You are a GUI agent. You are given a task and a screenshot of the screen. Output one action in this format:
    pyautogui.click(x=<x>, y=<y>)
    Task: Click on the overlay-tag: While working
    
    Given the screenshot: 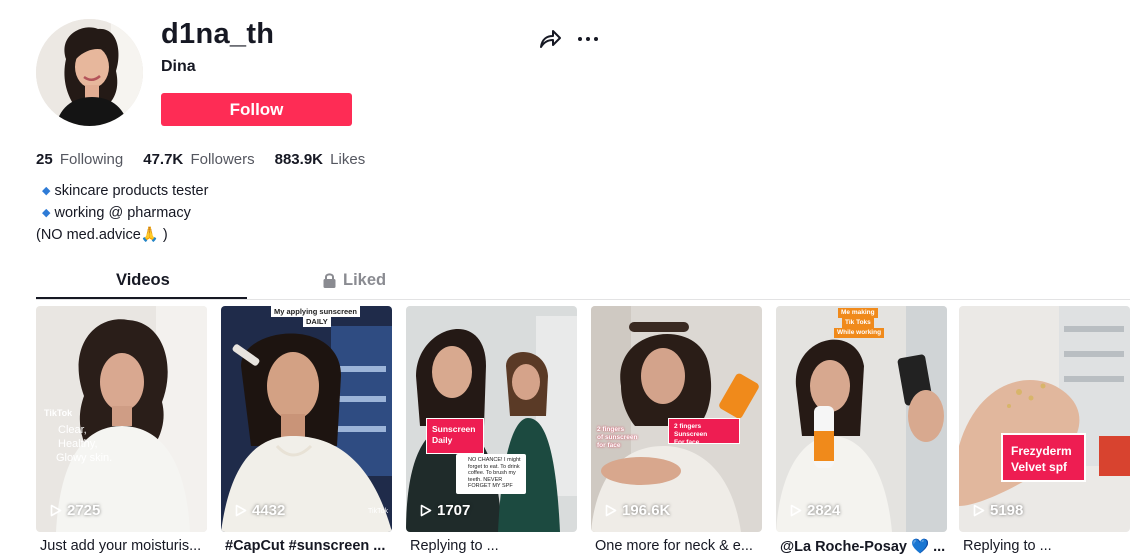 What is the action you would take?
    pyautogui.click(x=859, y=333)
    